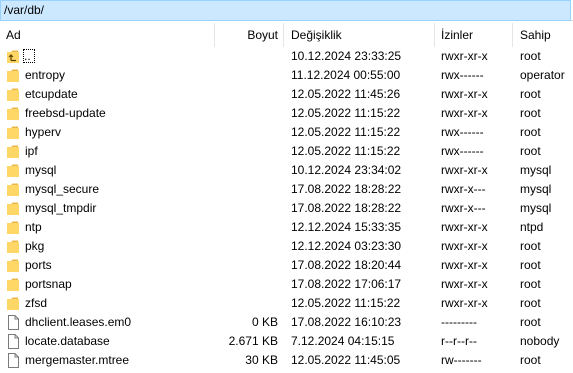  What do you see at coordinates (542, 75) in the screenshot?
I see `owner-cell: operator` at bounding box center [542, 75].